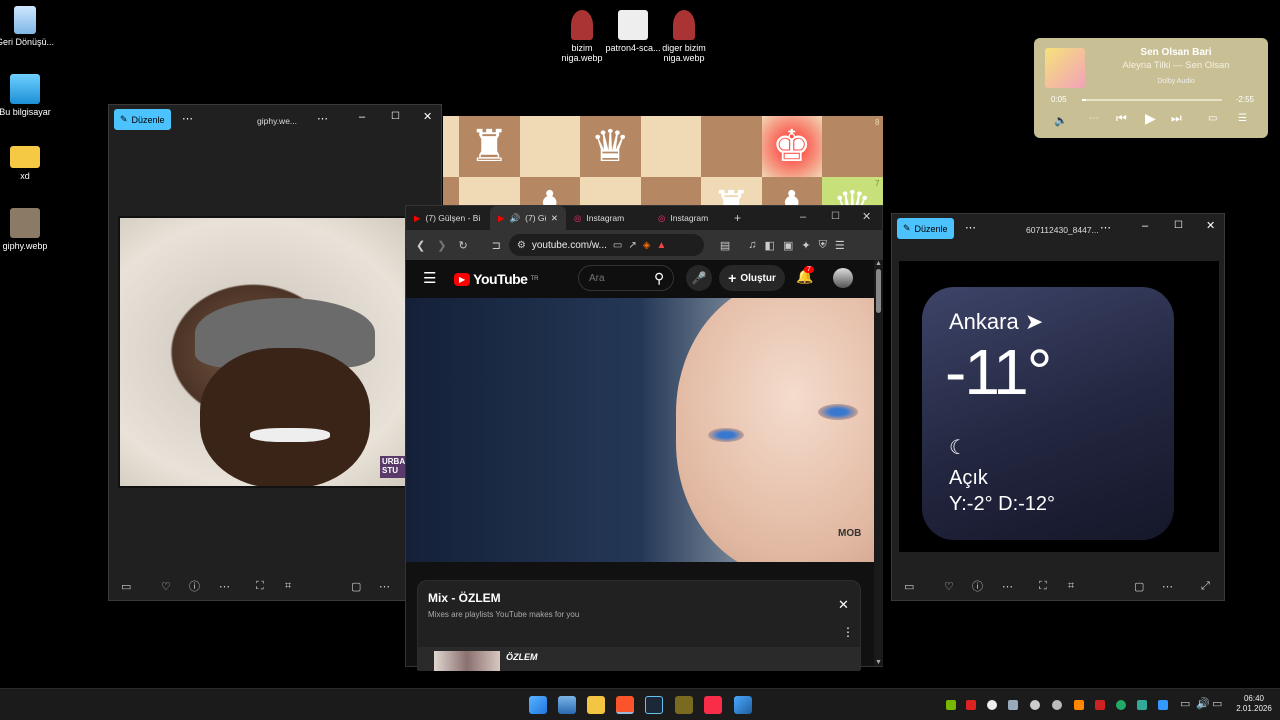  Describe the element at coordinates (554, 218) in the screenshot. I see `close-tab-icon: ✕` at that location.